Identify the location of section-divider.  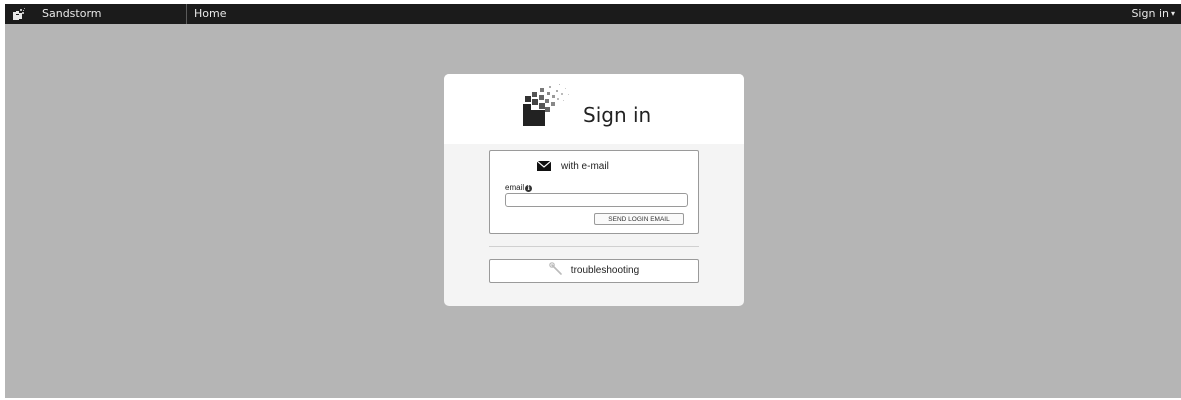
(594, 246).